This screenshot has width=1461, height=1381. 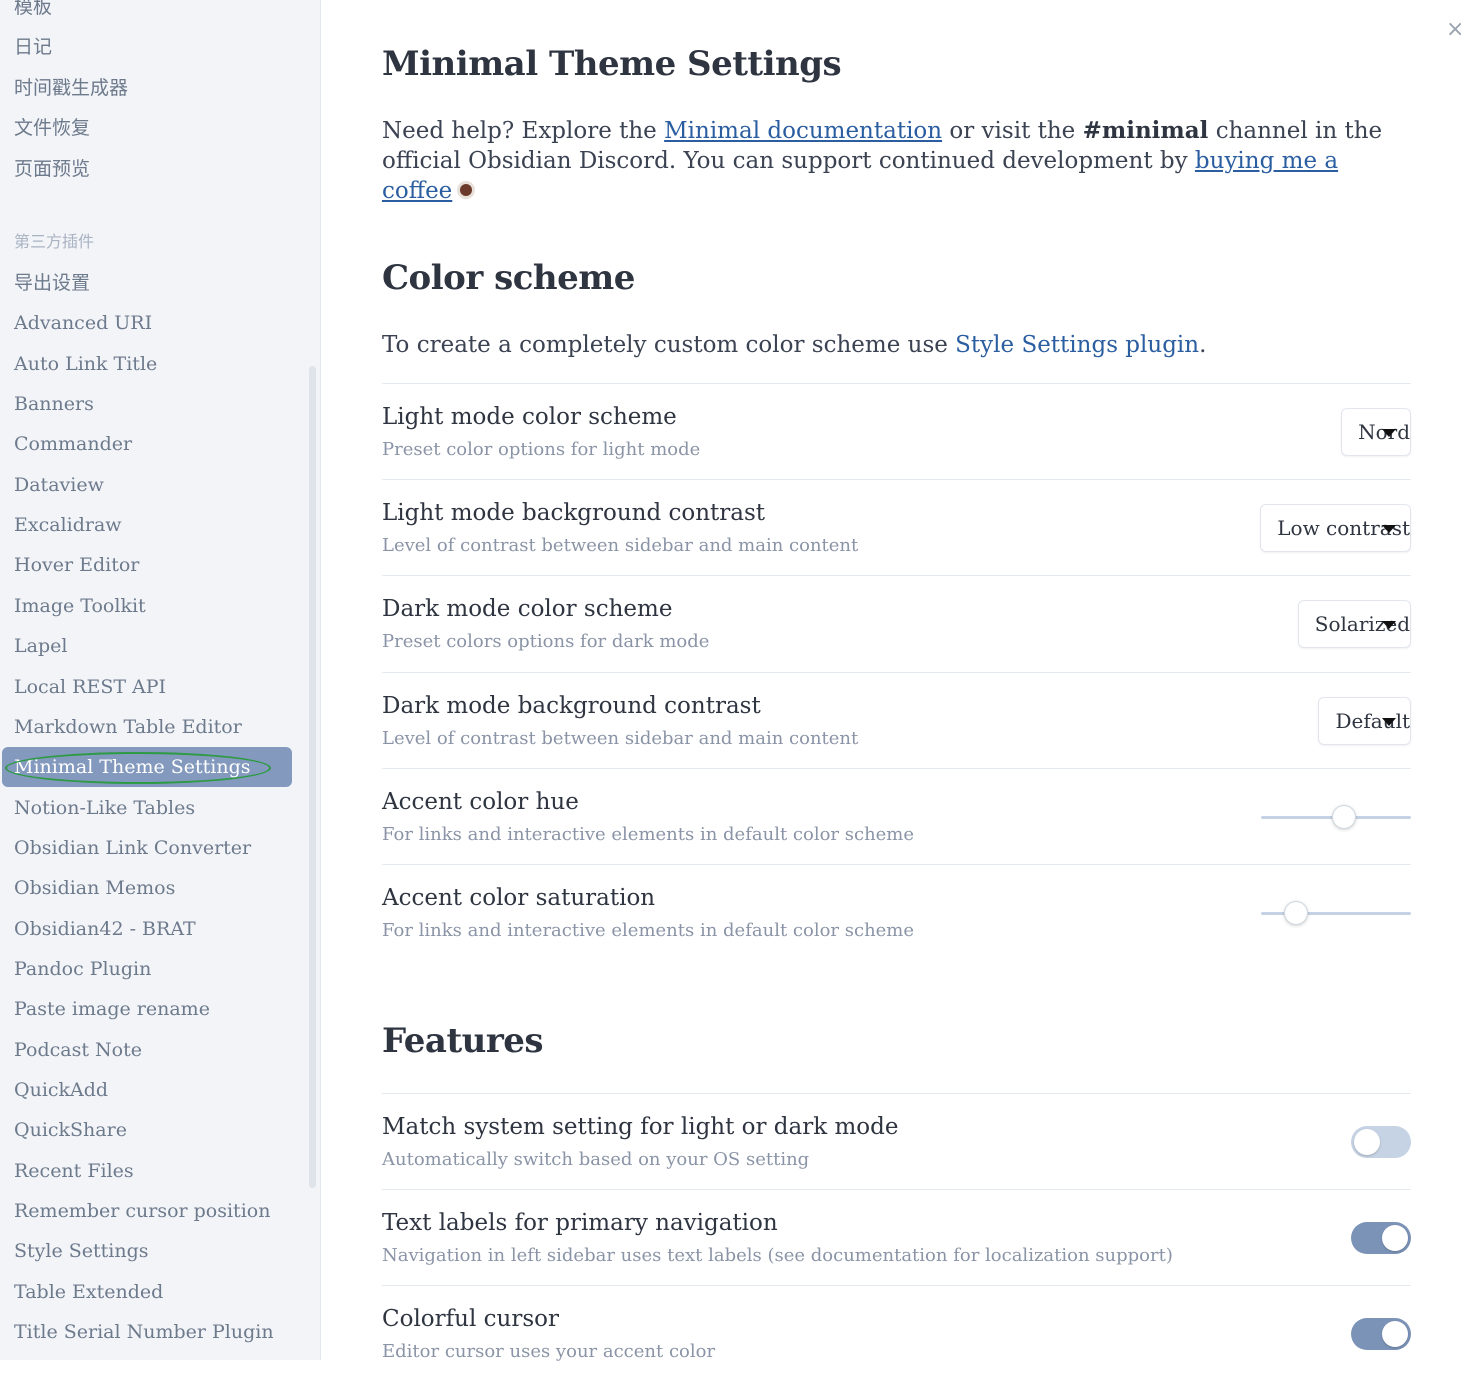 What do you see at coordinates (571, 705) in the screenshot?
I see `setting-name: Dark mode background contrast` at bounding box center [571, 705].